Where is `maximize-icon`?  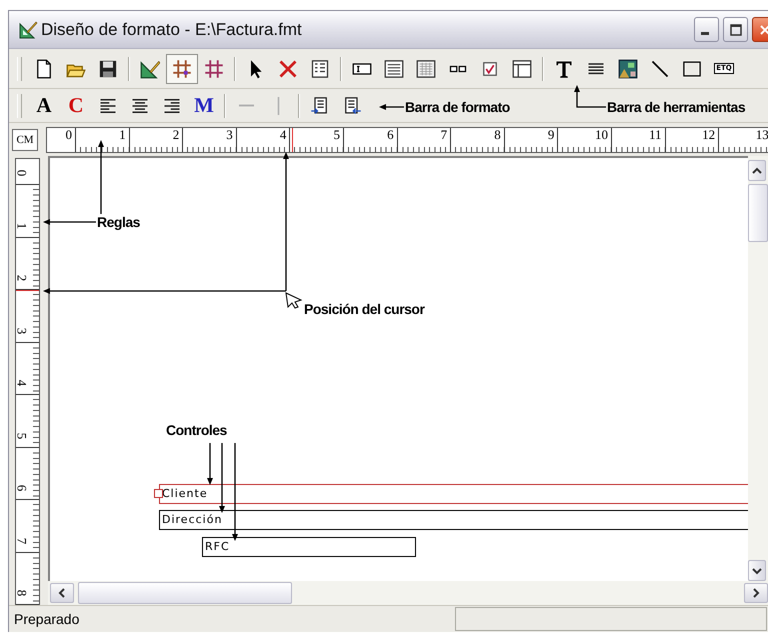 maximize-icon is located at coordinates (736, 30).